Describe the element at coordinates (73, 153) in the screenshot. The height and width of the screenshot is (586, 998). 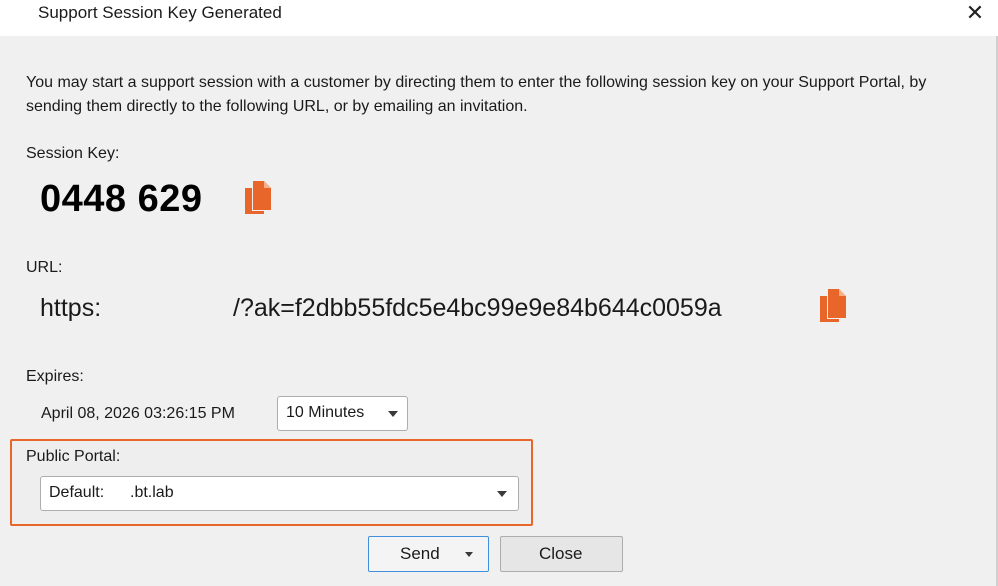
I see `session-key-label: Session Key:` at that location.